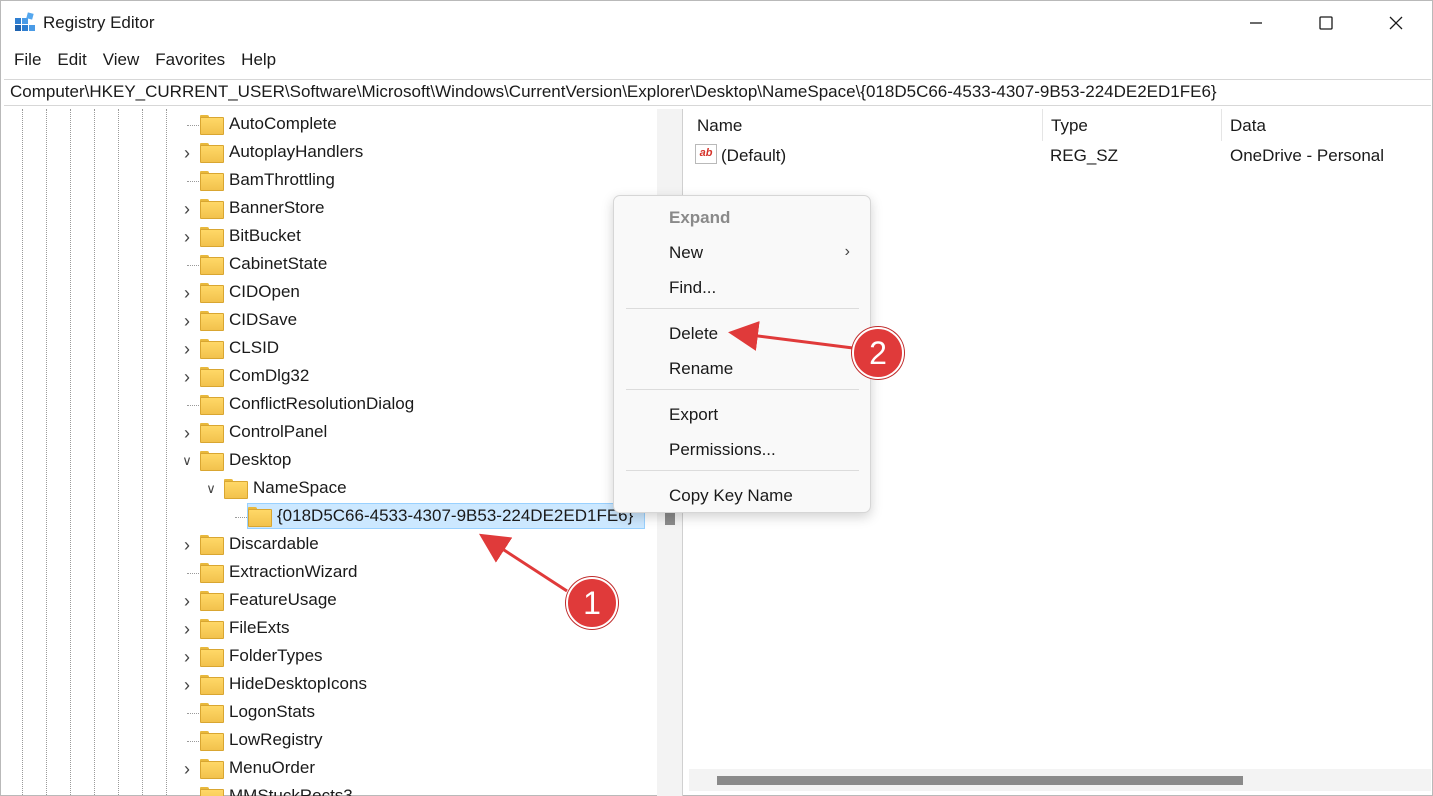  Describe the element at coordinates (329, 629) in the screenshot. I see `tree-item: › FileExts` at that location.